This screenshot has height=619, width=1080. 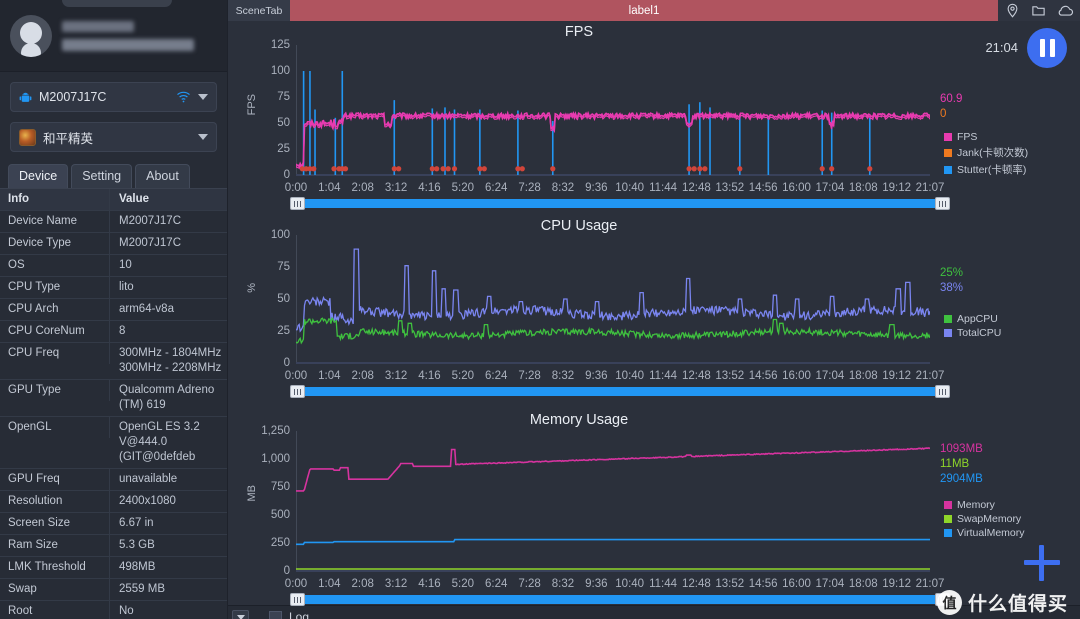 I want to click on x-tick-label: 21:07, so click(x=930, y=376).